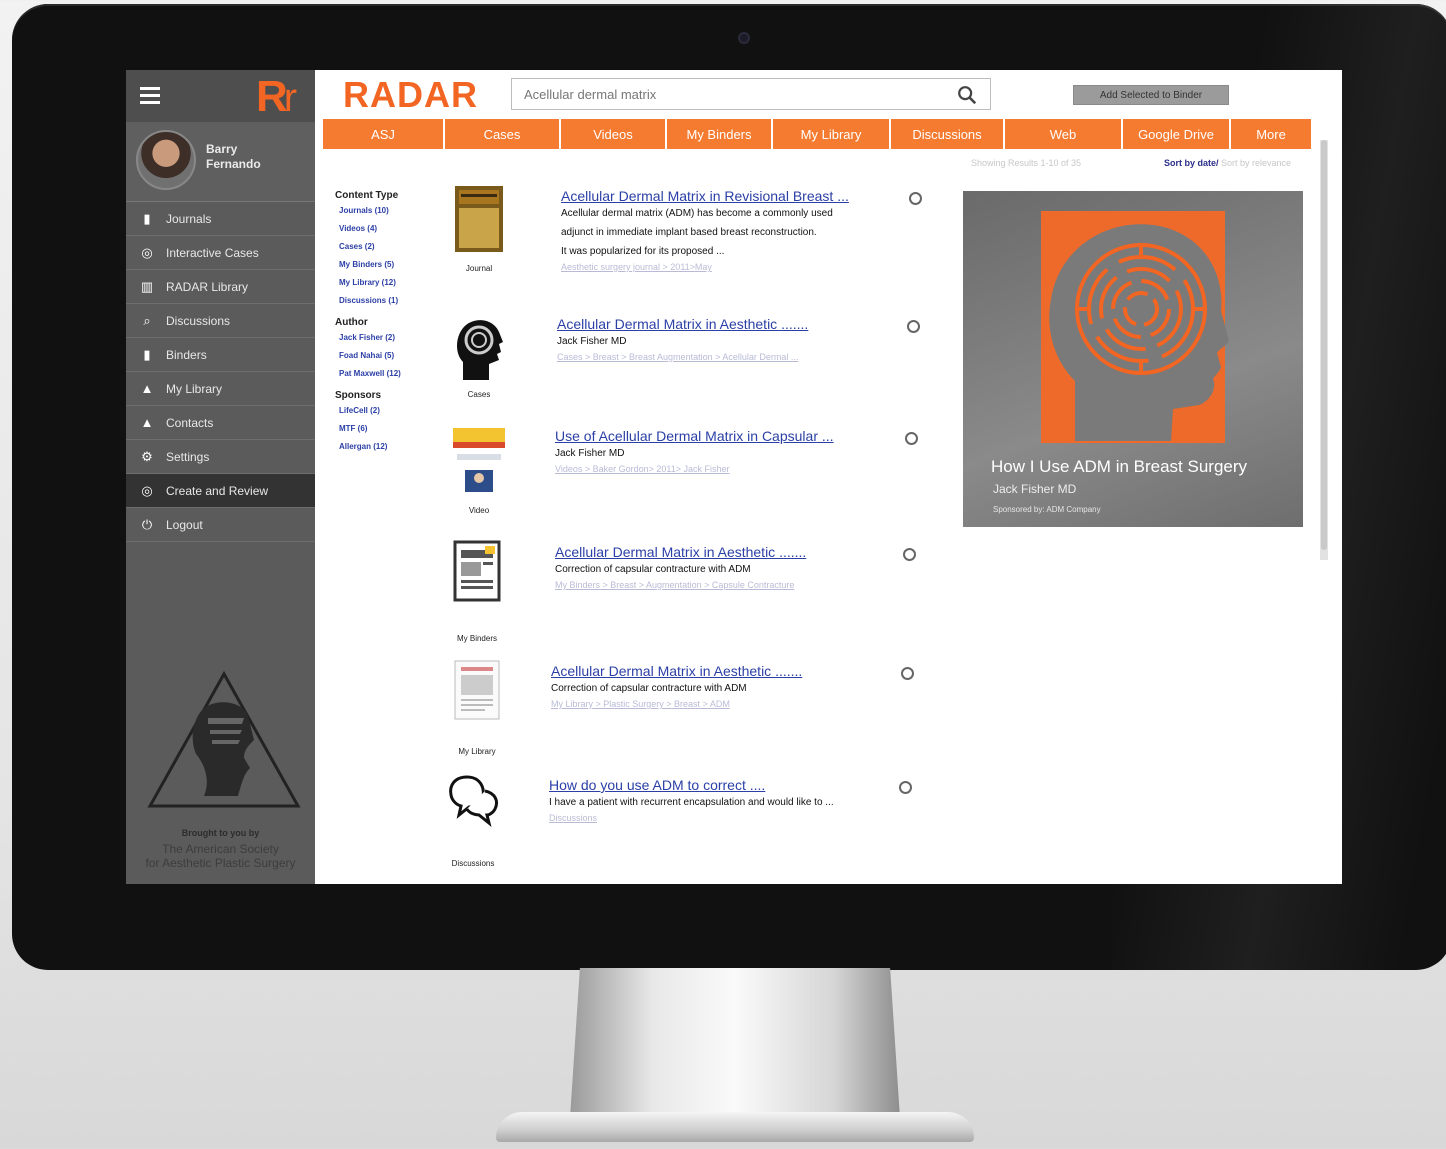  What do you see at coordinates (147, 286) in the screenshot?
I see `library-icon: ▥` at bounding box center [147, 286].